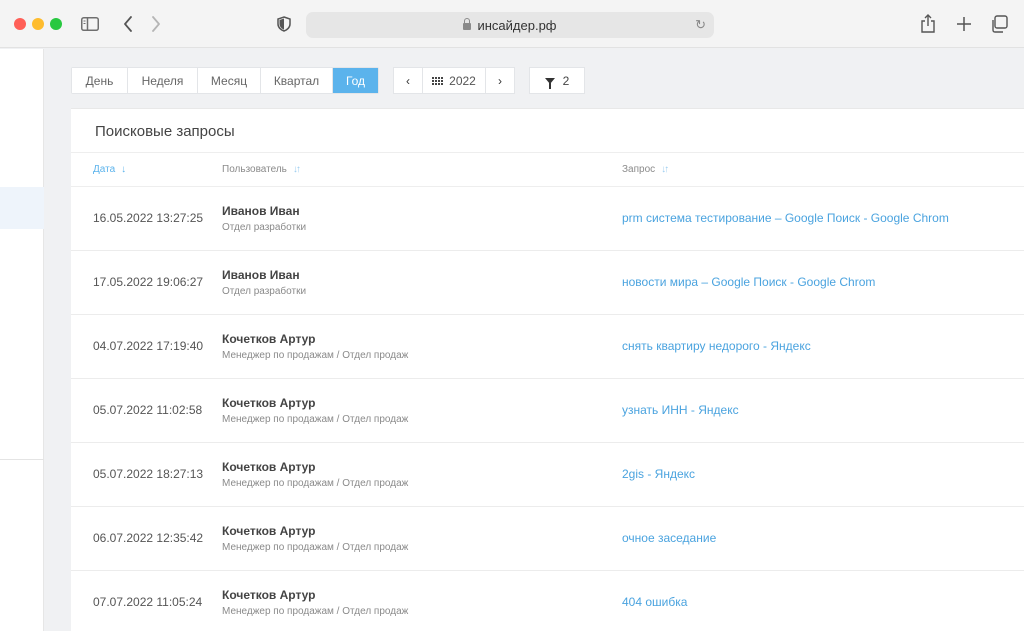  I want to click on period-day-button: День, so click(100, 80).